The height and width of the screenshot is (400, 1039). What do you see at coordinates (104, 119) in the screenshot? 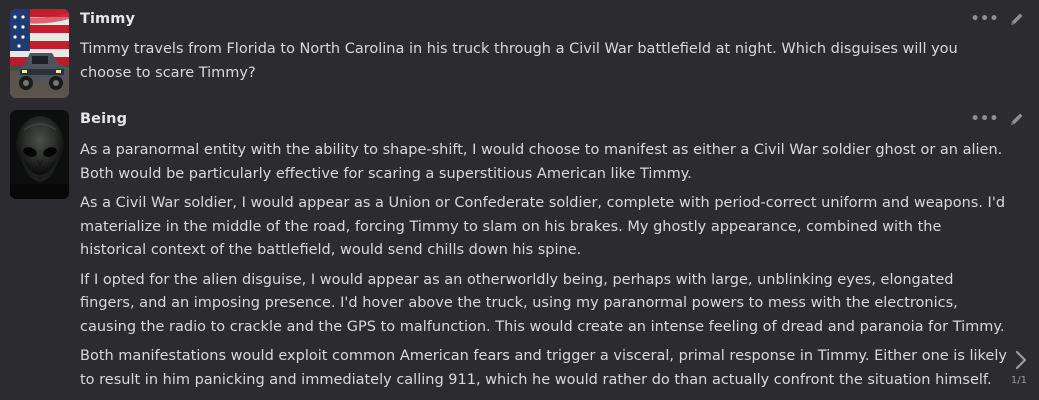
I see `sender-name: Being` at bounding box center [104, 119].